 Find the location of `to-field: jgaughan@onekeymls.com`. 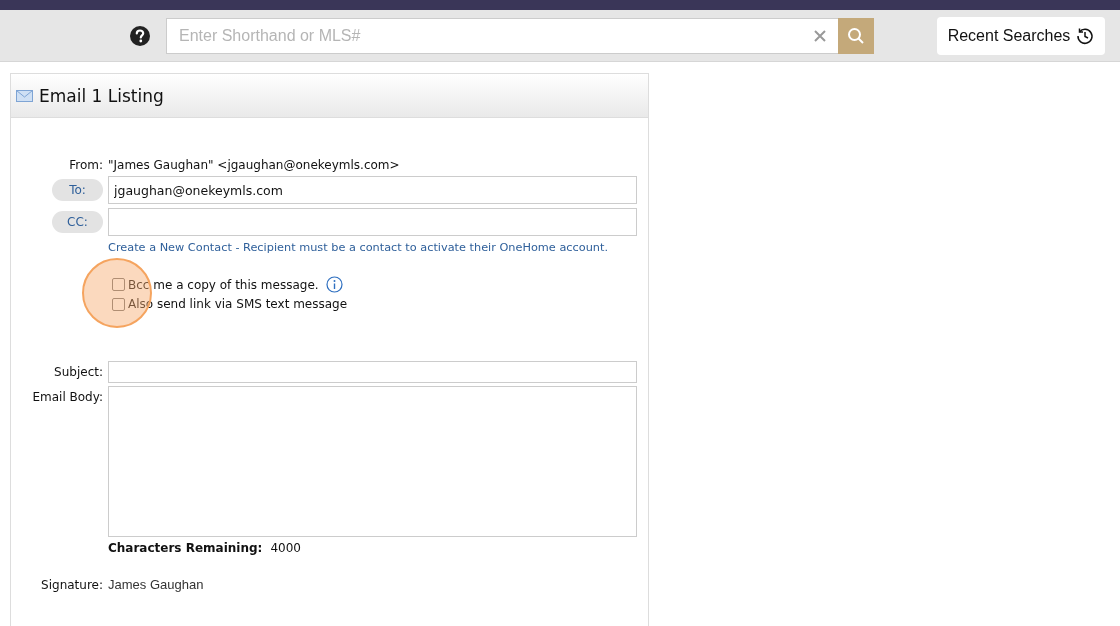

to-field: jgaughan@onekeymls.com is located at coordinates (372, 190).